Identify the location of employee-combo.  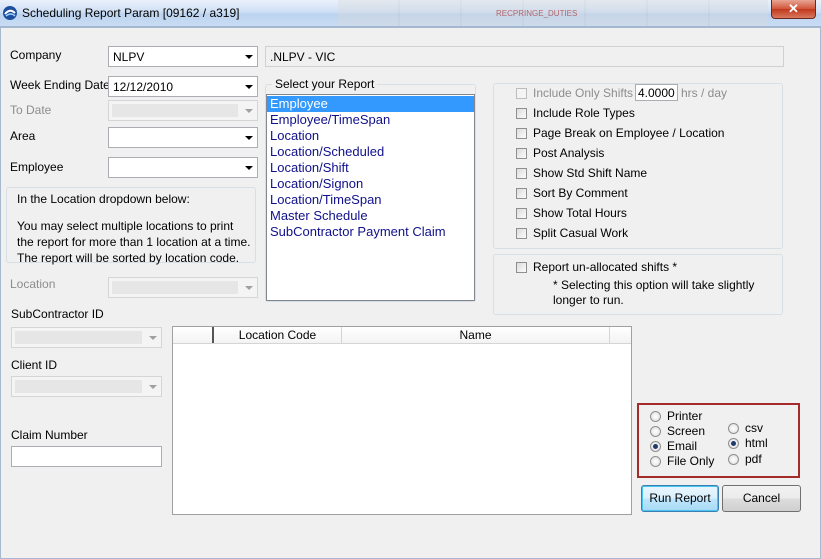
(183, 167).